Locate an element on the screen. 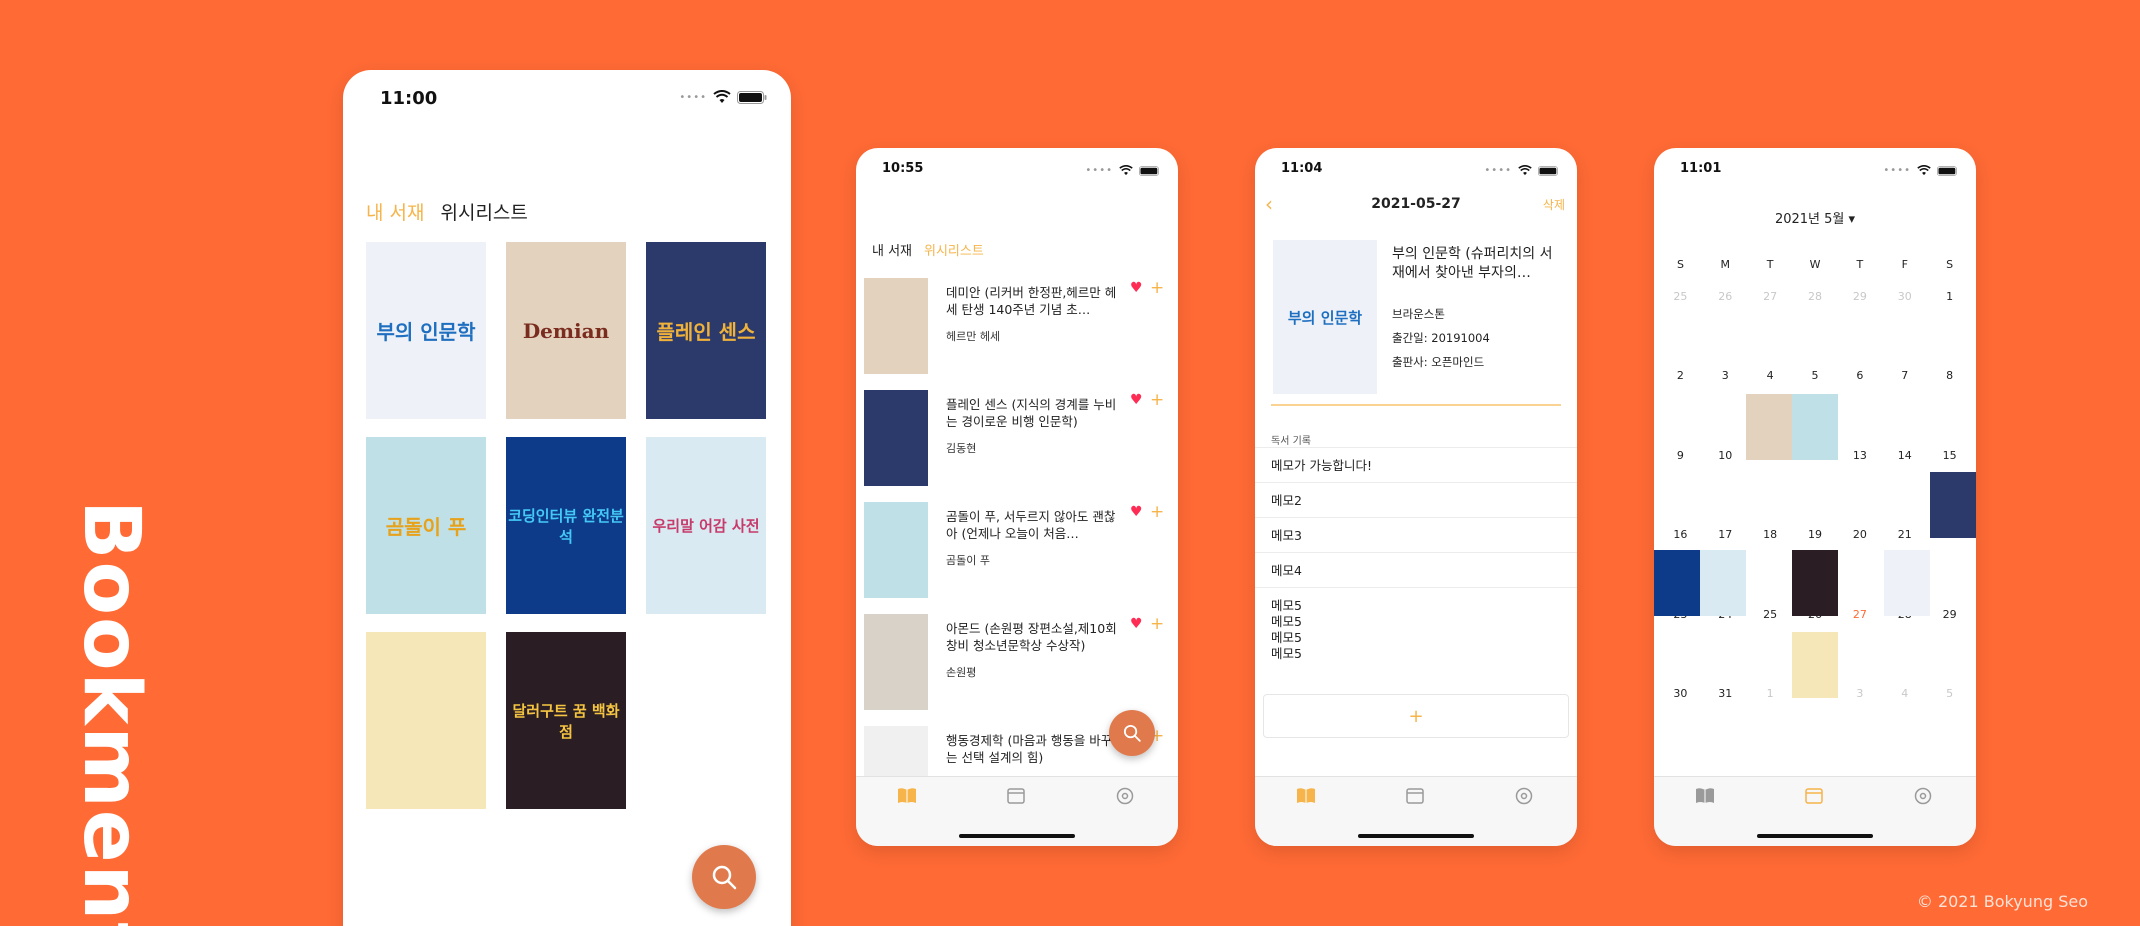  book-author: 브라운스톤 is located at coordinates (1418, 314).